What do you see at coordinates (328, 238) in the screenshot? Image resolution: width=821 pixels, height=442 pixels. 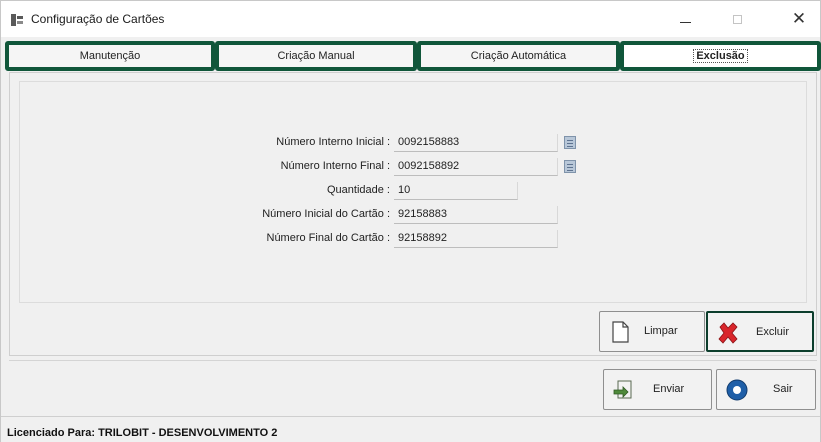 I see `numero-final-cartao-label: Número Final do Cartão :` at bounding box center [328, 238].